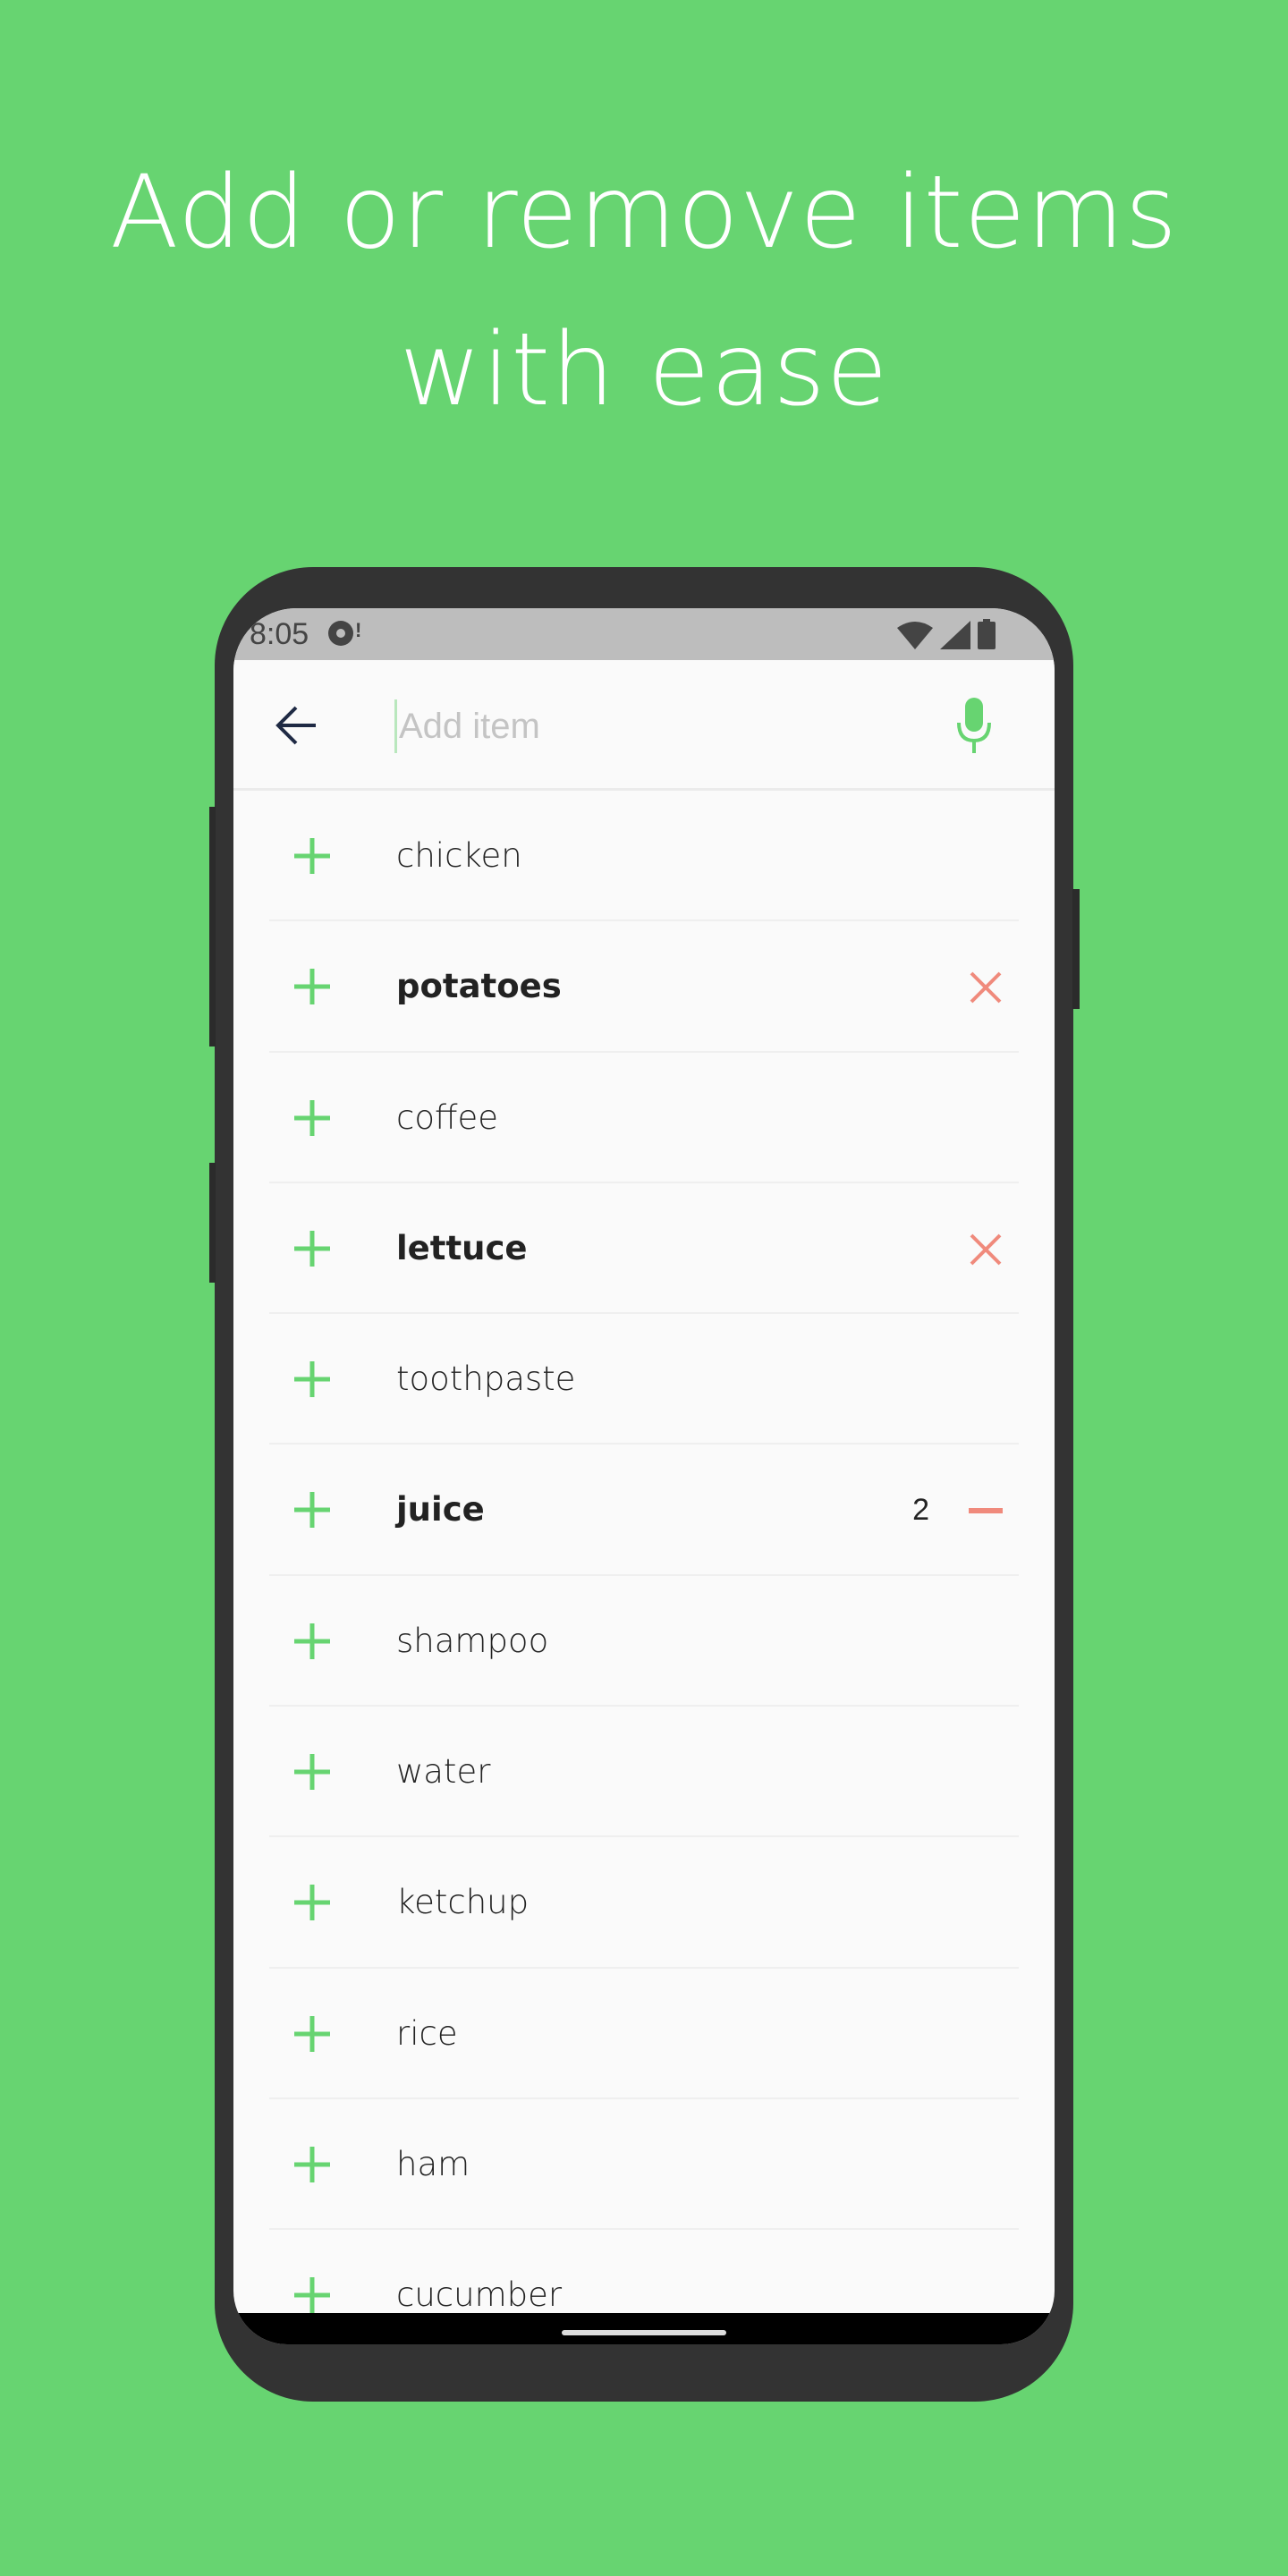  Describe the element at coordinates (987, 634) in the screenshot. I see `battery-icon` at that location.